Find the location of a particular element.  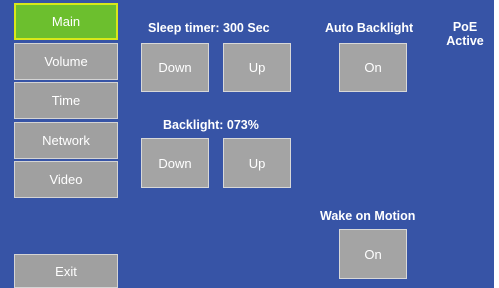

poe-status-line2: Active is located at coordinates (465, 41).